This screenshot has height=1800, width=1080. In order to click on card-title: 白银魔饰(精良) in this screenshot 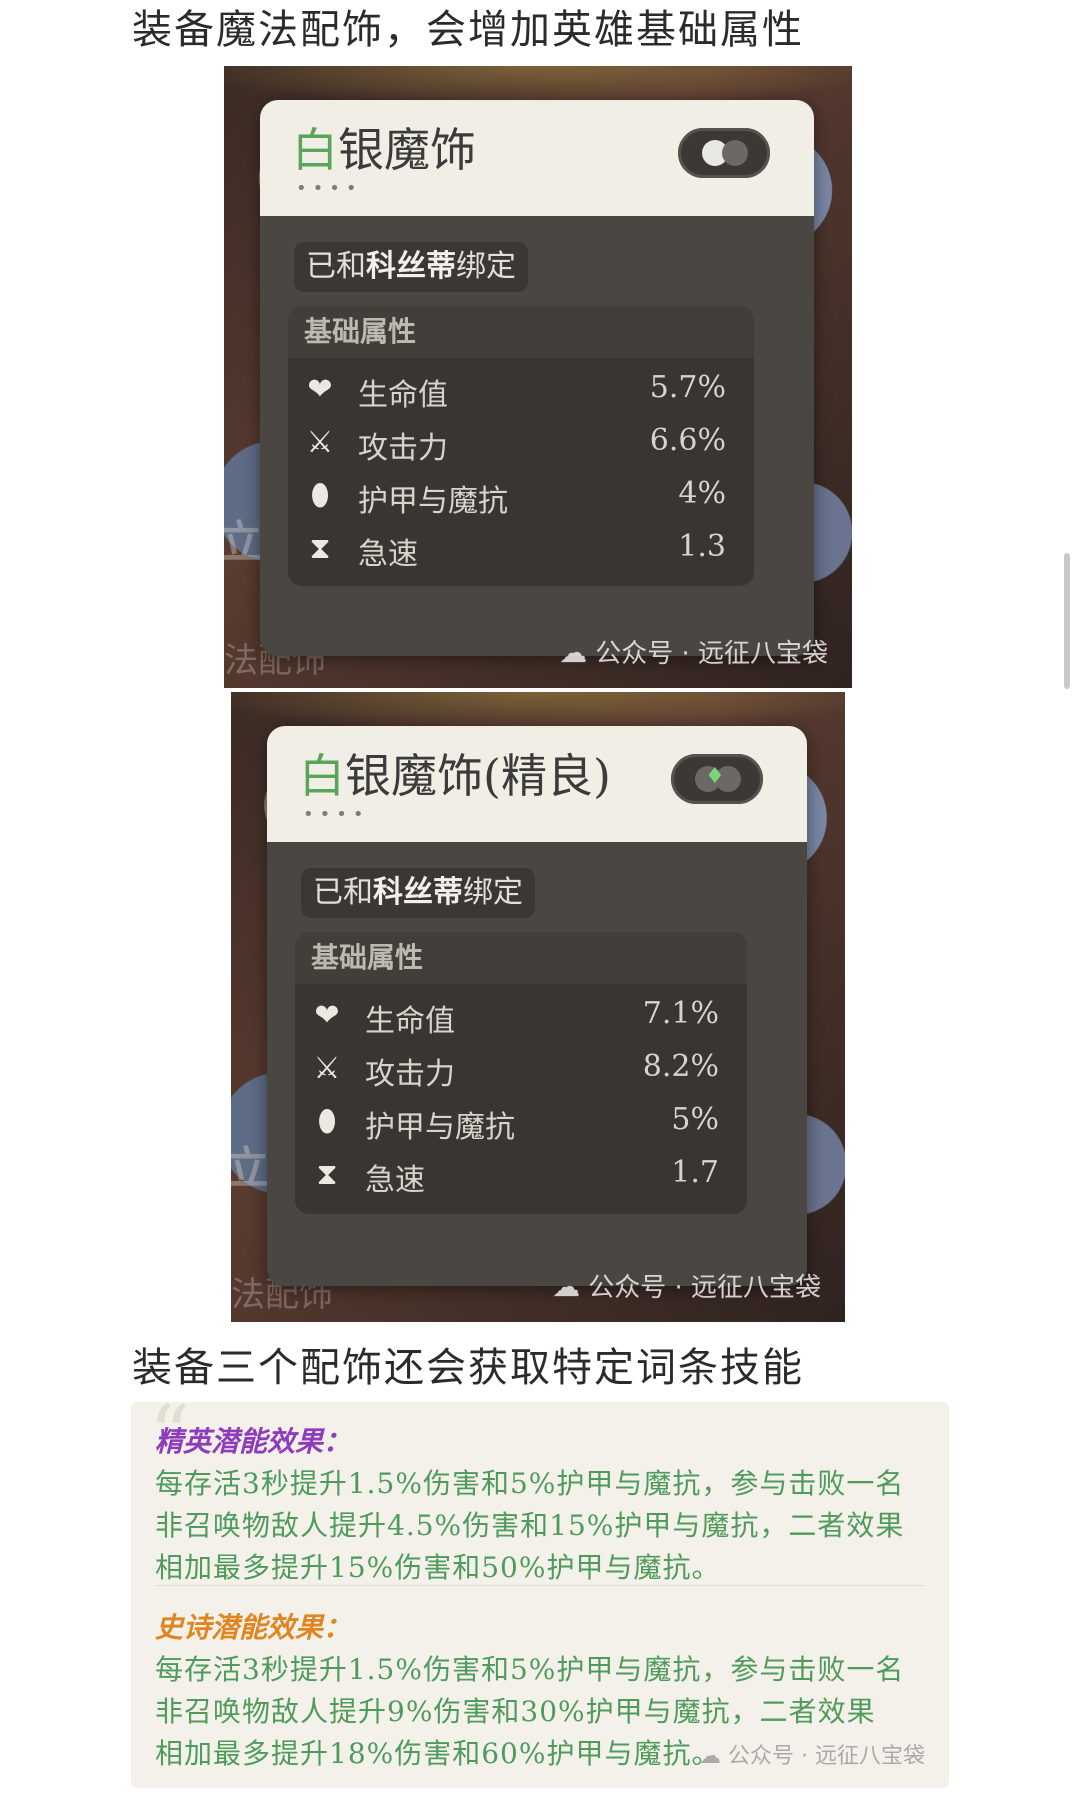, I will do `click(455, 773)`.